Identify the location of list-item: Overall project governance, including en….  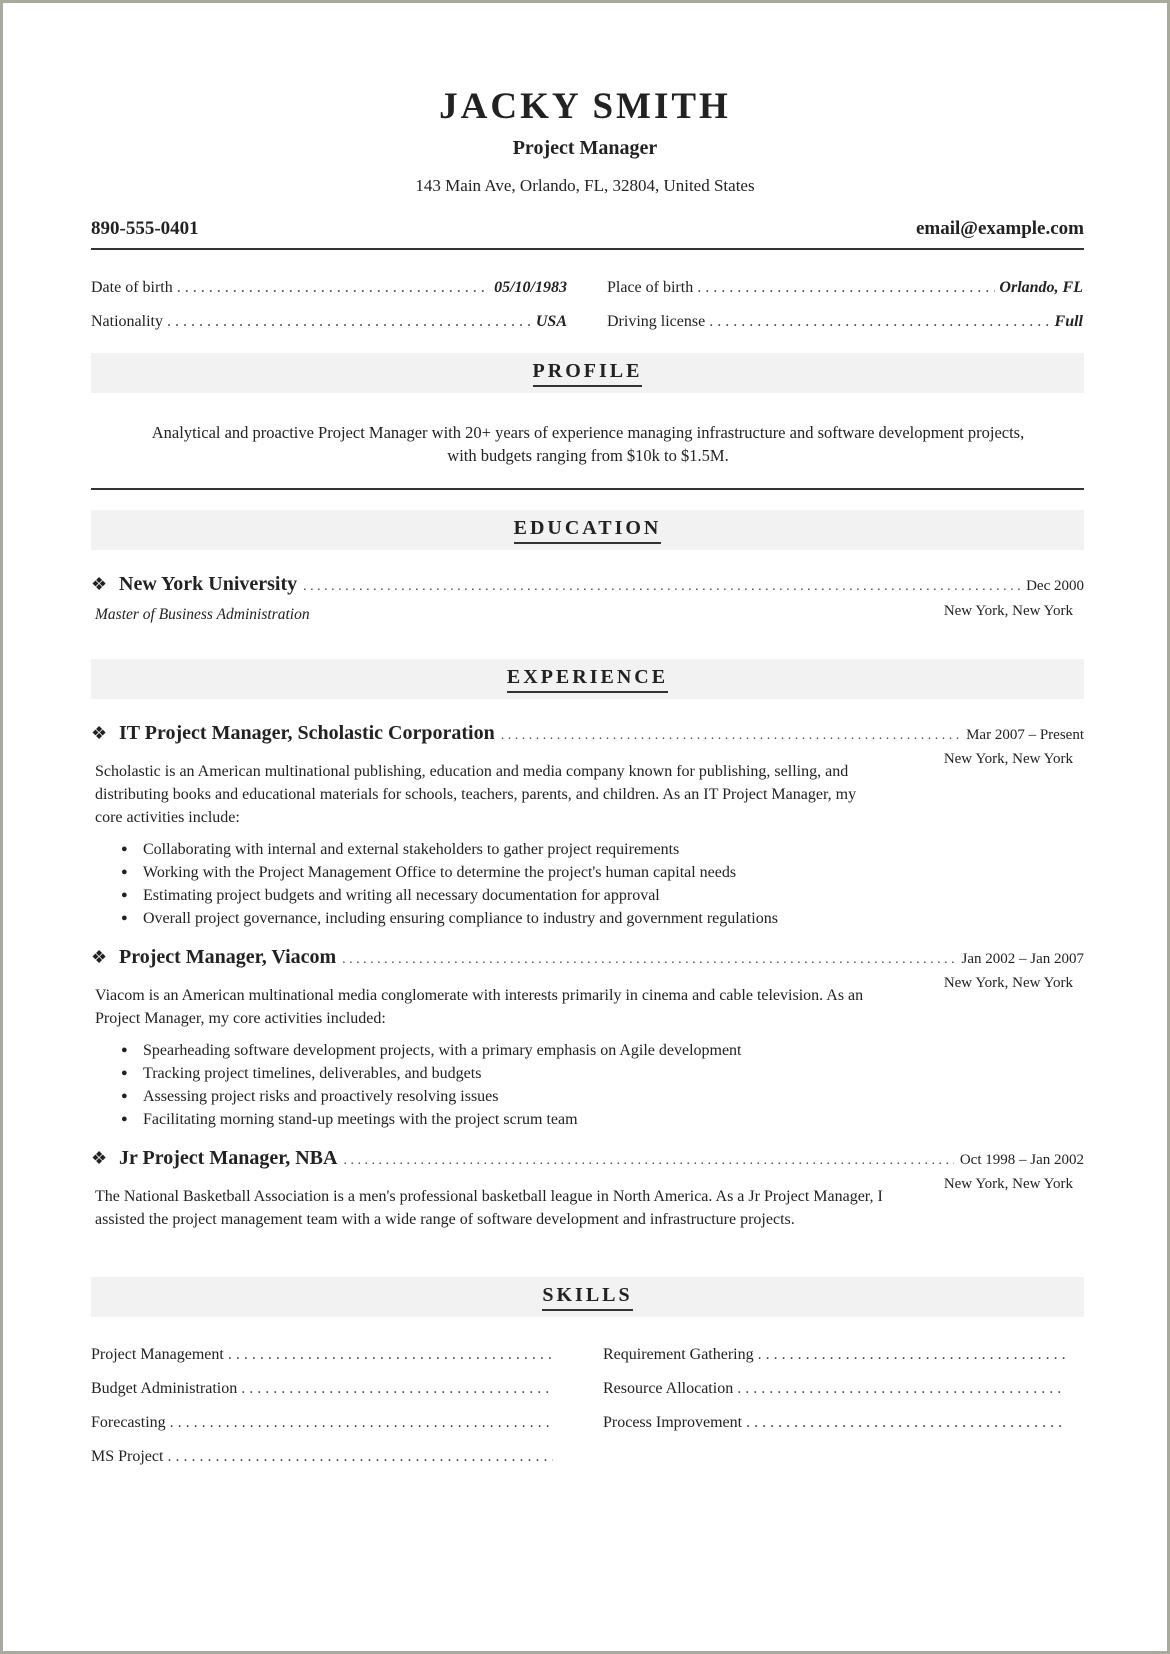
(503, 918).